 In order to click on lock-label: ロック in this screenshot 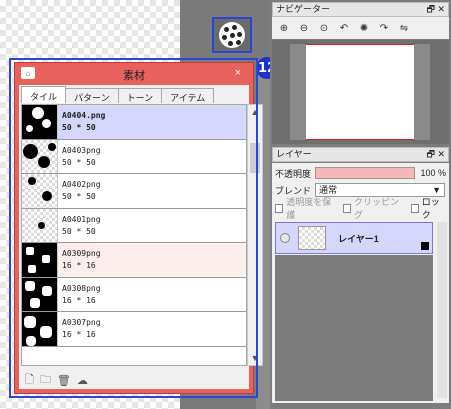, I will do `click(430, 208)`.